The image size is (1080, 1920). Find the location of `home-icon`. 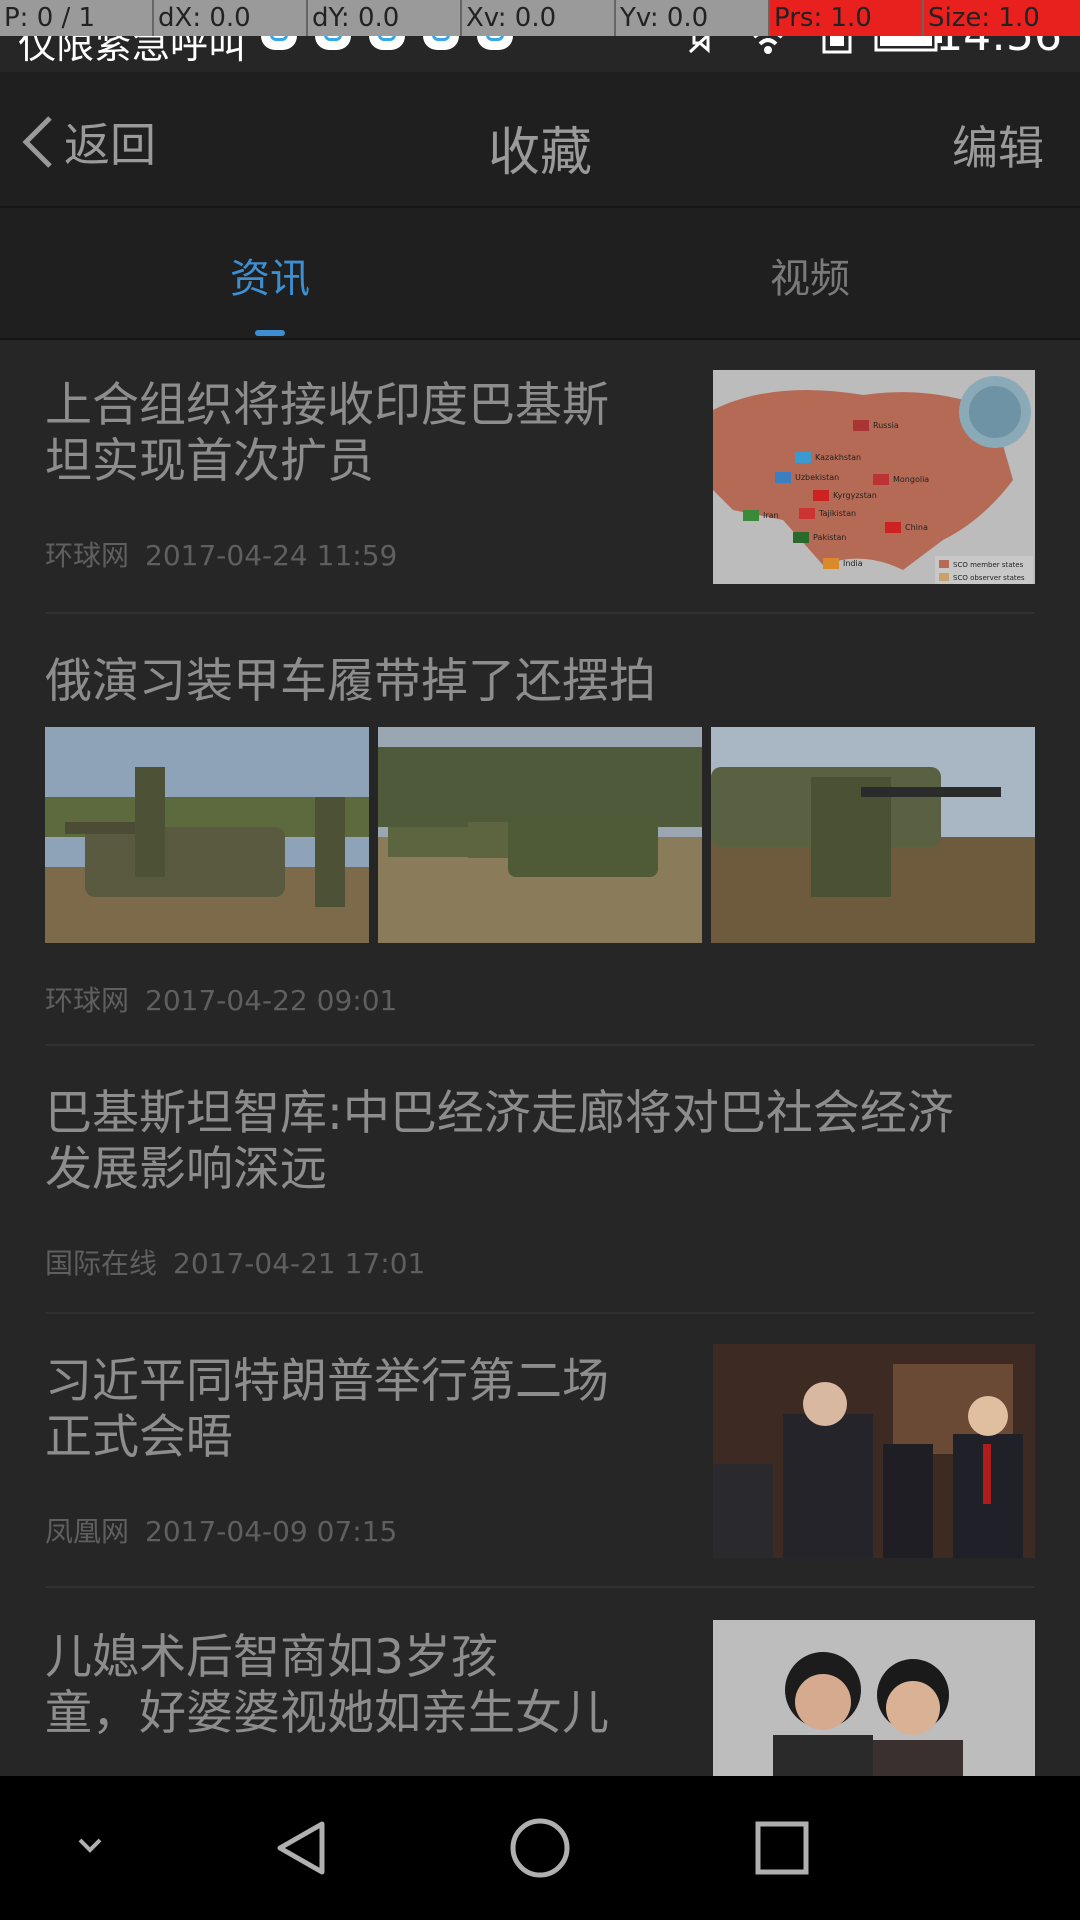

home-icon is located at coordinates (540, 1848).